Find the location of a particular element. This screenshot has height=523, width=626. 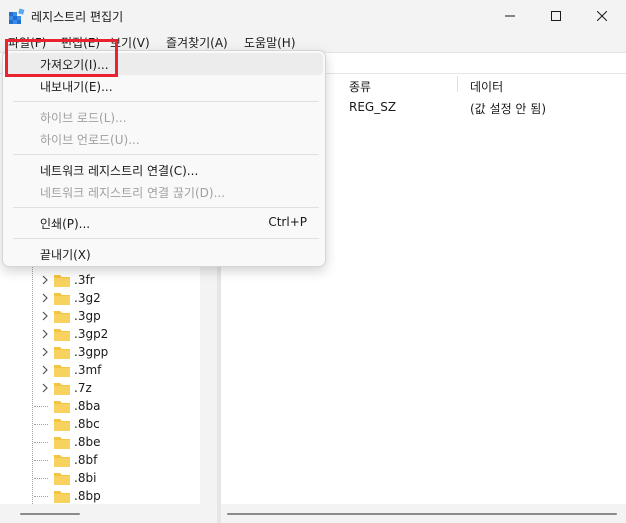

minimize-button is located at coordinates (510, 16).